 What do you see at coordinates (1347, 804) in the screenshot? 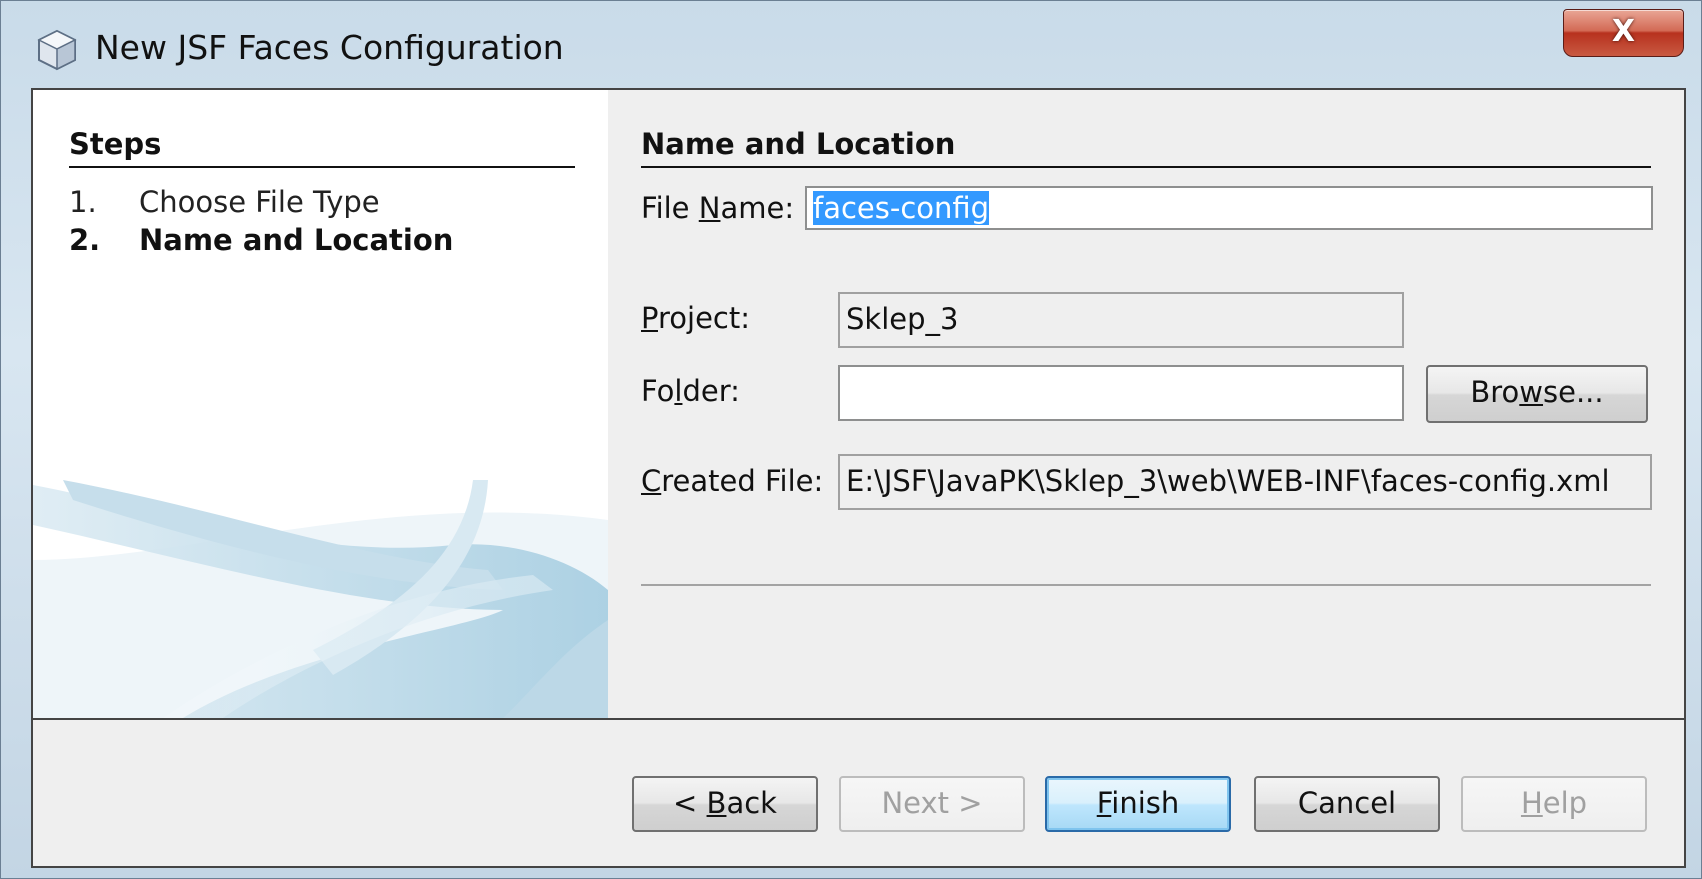
I see `cancel-button: Cancel` at bounding box center [1347, 804].